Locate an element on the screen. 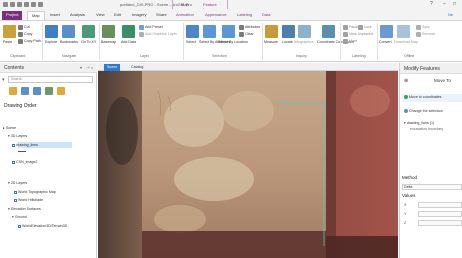 This screenshot has width=462, height=258. remove-button: Remove is located at coordinates (428, 34).